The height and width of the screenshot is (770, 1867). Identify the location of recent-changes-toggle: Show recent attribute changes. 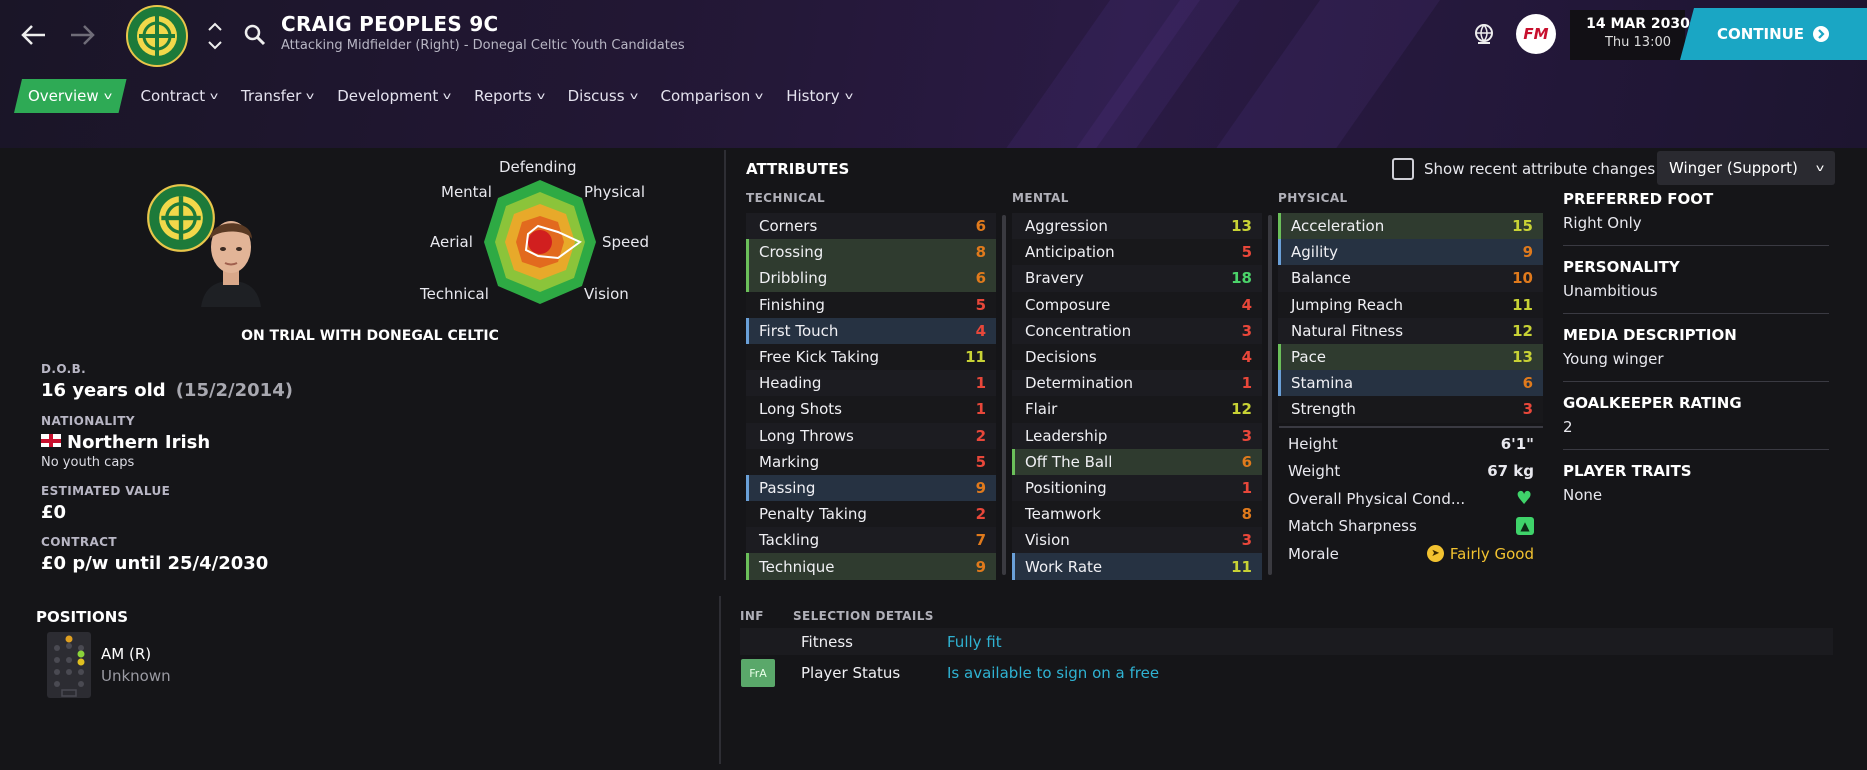
(1523, 169).